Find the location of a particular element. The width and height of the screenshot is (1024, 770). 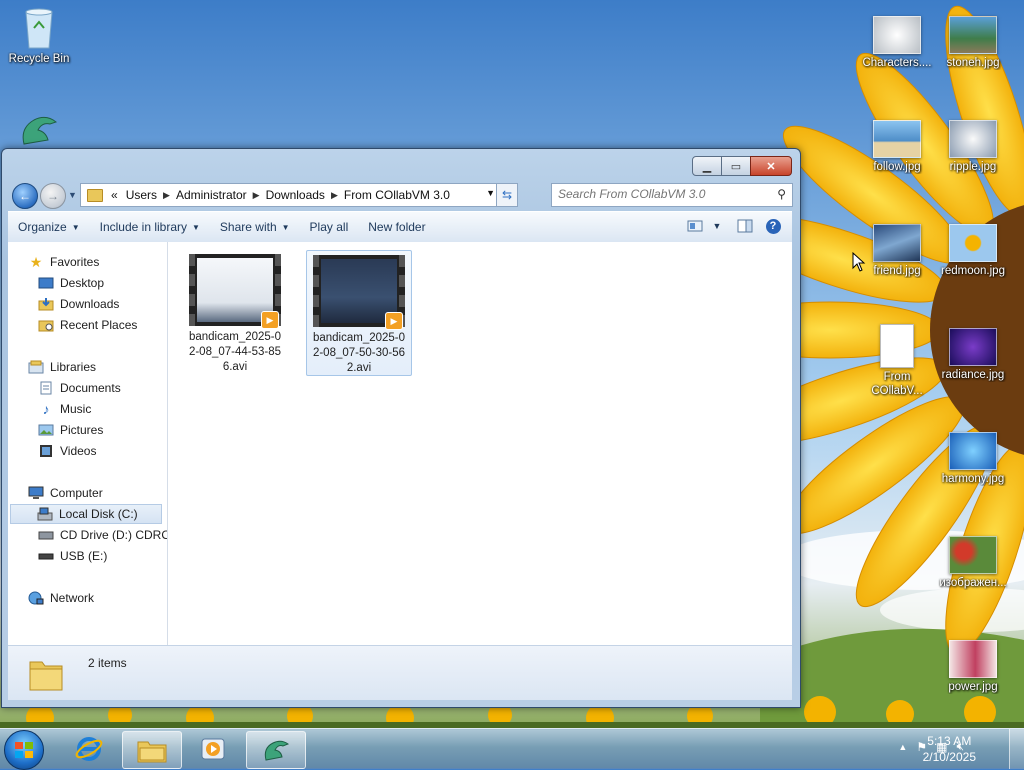

cd-drive-icon is located at coordinates (46, 535).